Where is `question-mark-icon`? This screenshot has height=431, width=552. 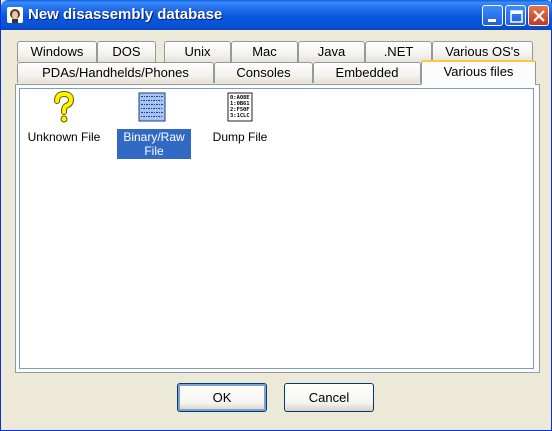 question-mark-icon is located at coordinates (64, 106).